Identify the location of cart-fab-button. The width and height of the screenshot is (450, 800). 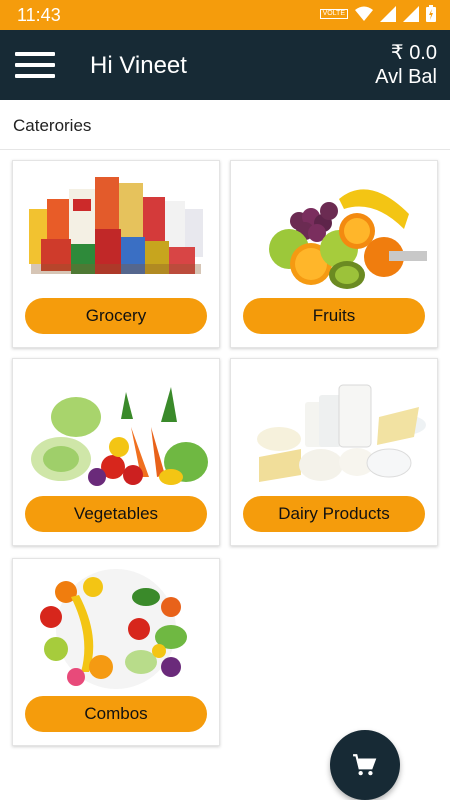
(365, 765).